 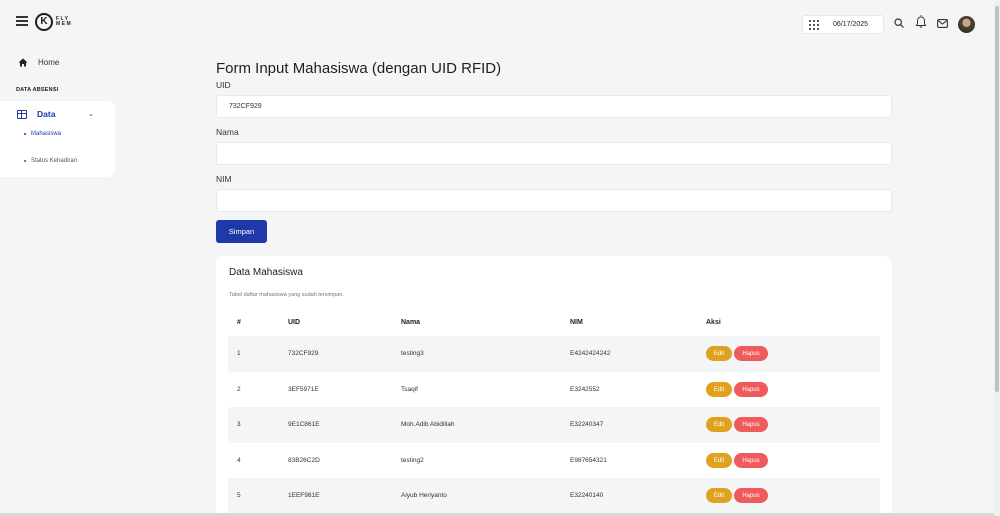 I want to click on divider, so click(x=57, y=198).